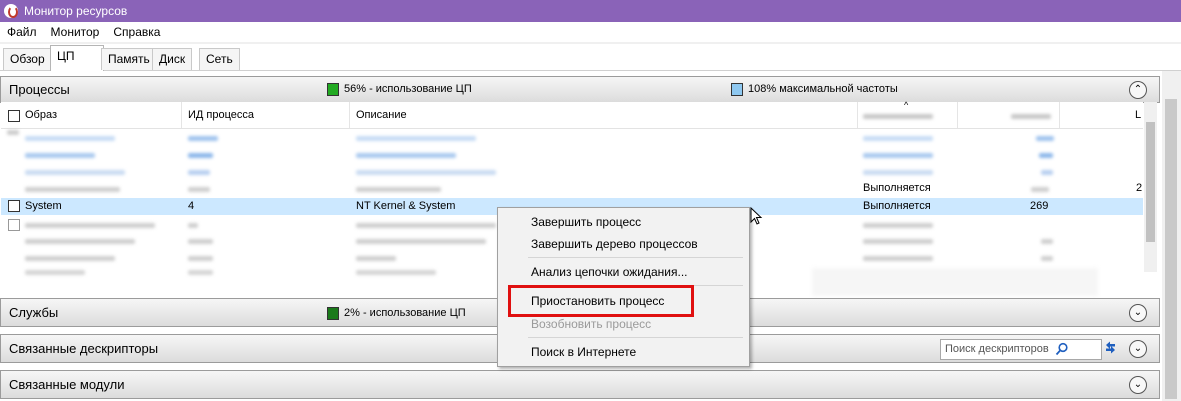 The height and width of the screenshot is (401, 1181). I want to click on tab-overview: Обзор, so click(27, 59).